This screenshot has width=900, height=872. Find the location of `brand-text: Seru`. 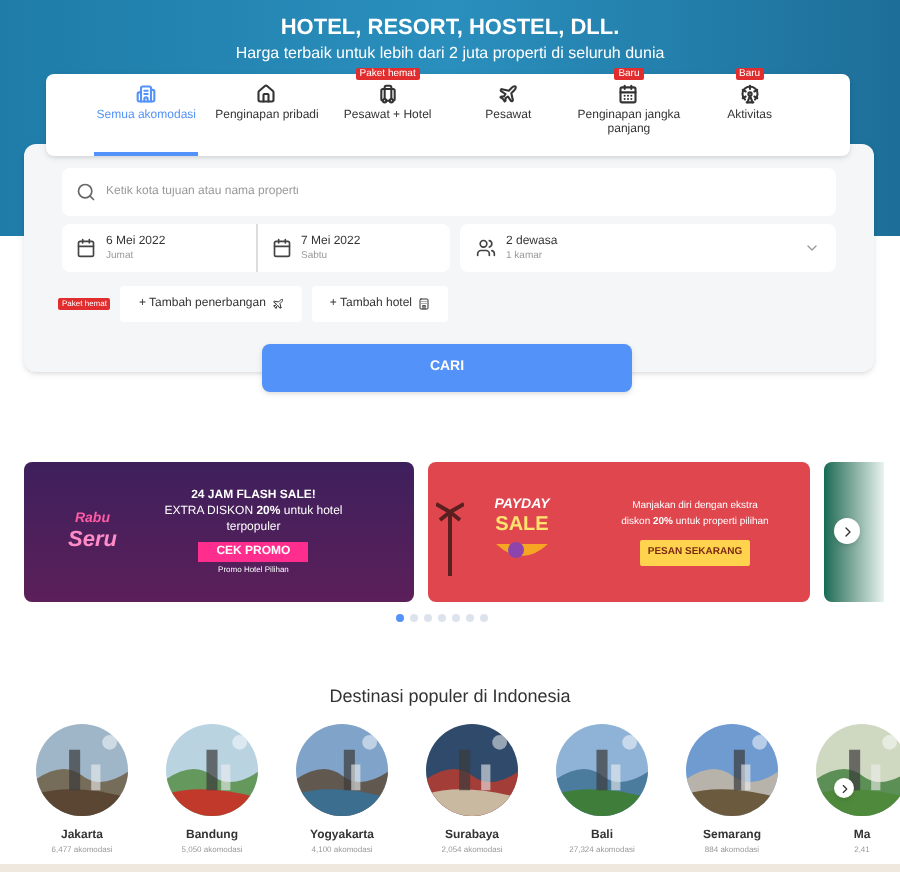

brand-text: Seru is located at coordinates (92, 540).